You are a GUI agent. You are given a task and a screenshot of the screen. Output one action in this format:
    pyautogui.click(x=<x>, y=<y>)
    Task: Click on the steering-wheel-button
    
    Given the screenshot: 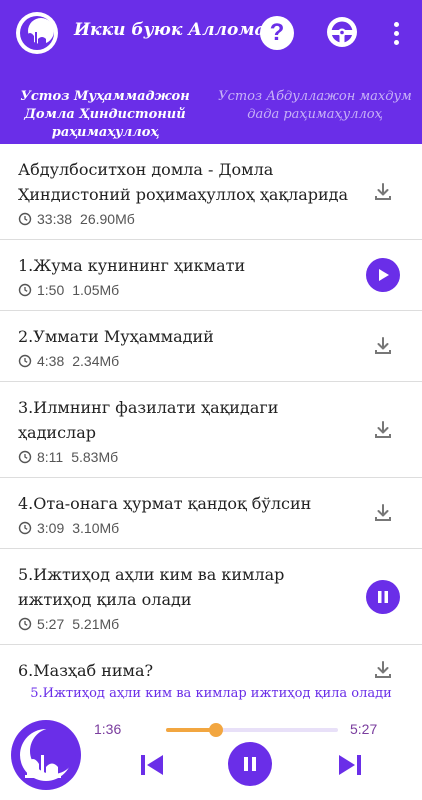 What is the action you would take?
    pyautogui.click(x=342, y=32)
    